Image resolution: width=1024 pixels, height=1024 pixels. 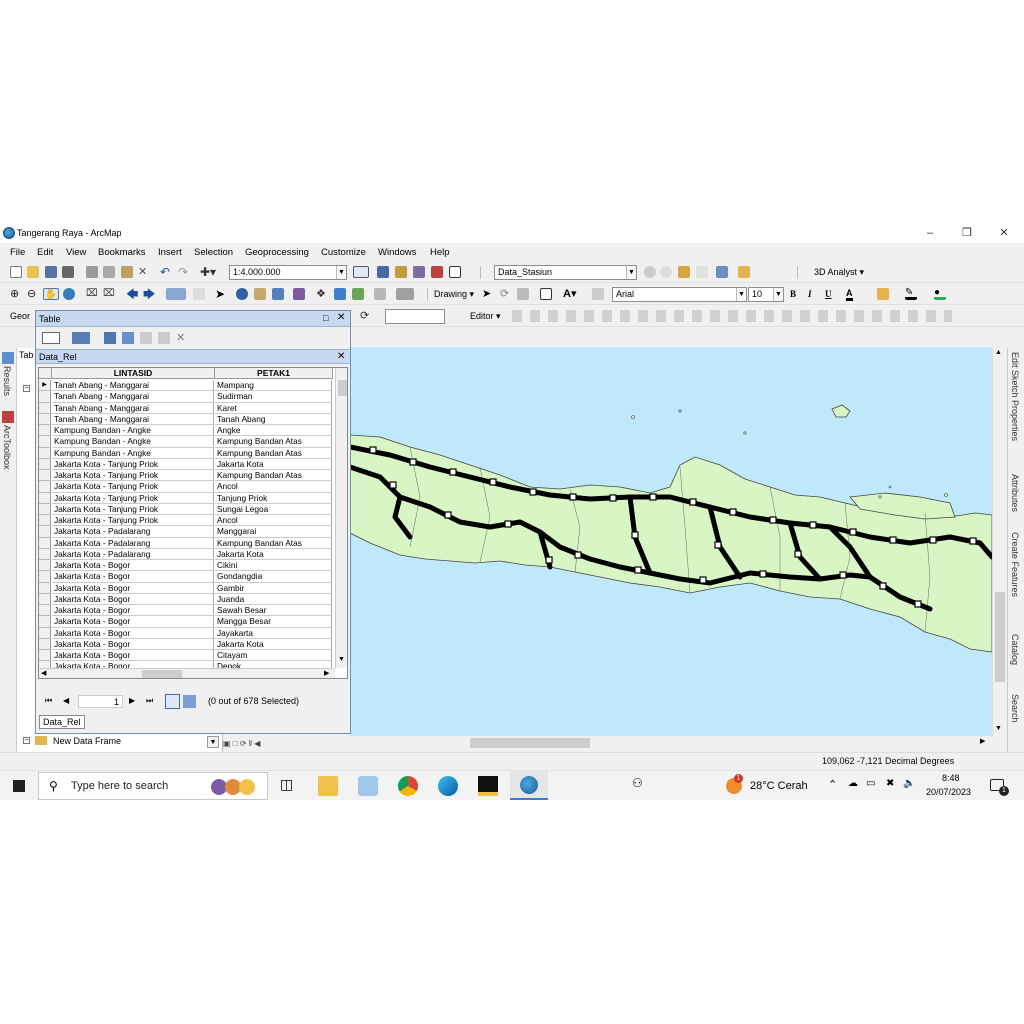 What do you see at coordinates (341, 356) in the screenshot?
I see `close-icon: ✕` at bounding box center [341, 356].